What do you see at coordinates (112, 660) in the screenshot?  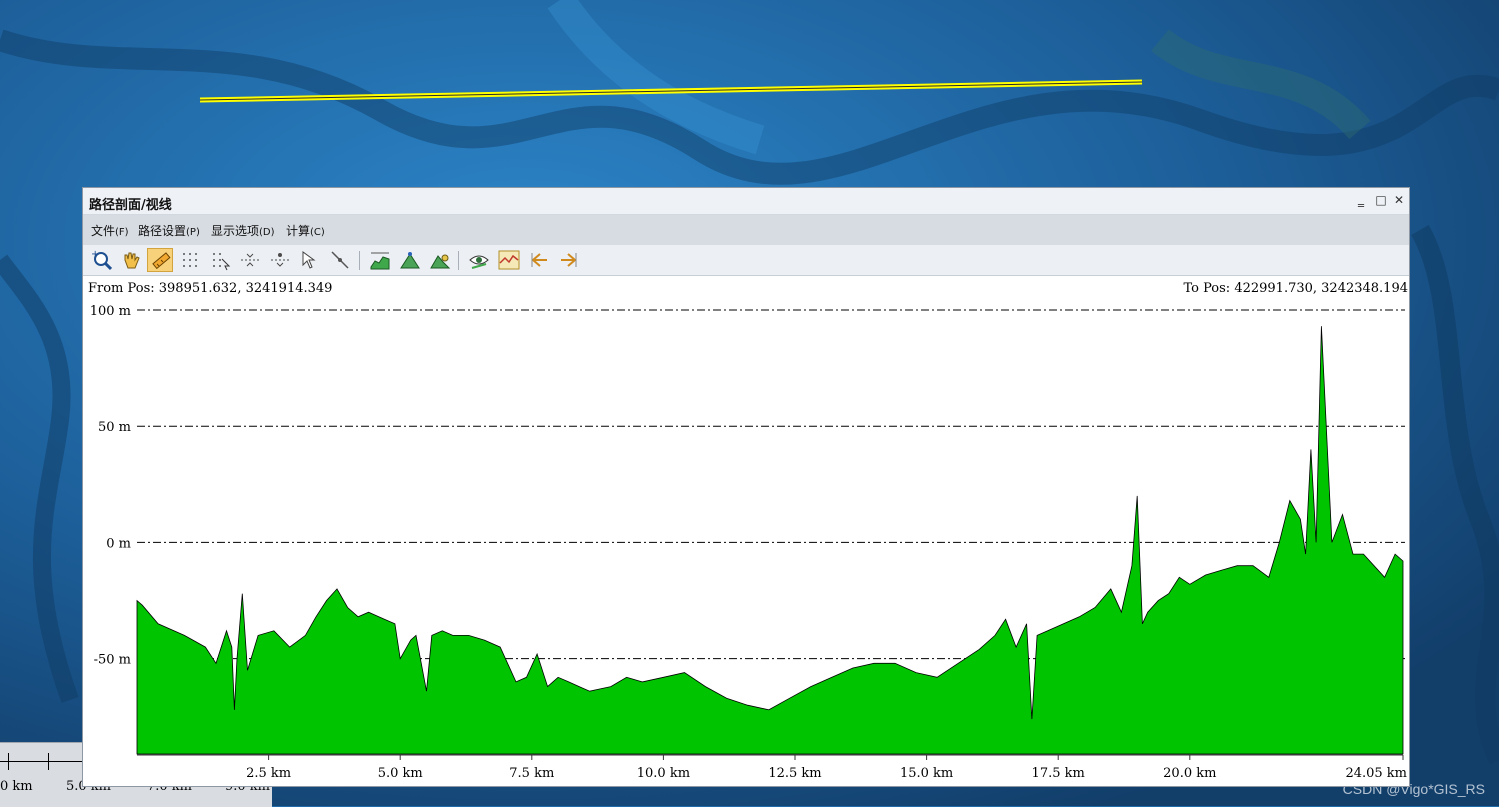 I see `y-tick-label: -50 m` at bounding box center [112, 660].